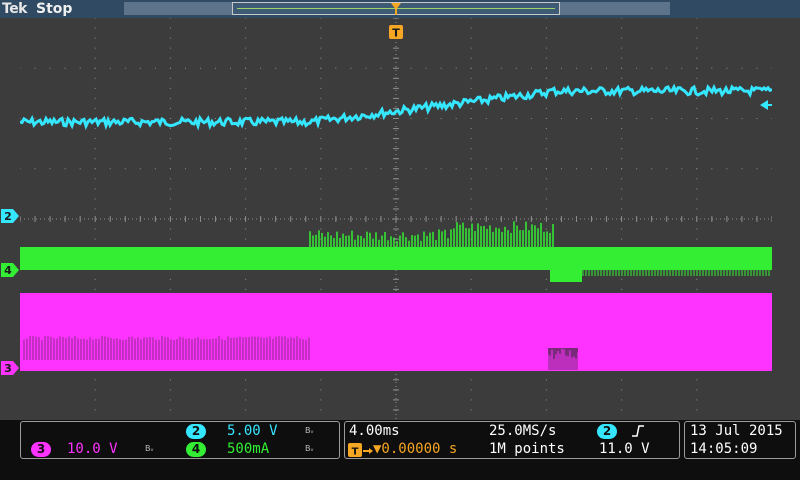 The image size is (800, 480). What do you see at coordinates (766, 105) in the screenshot?
I see `trigger-level-marker` at bounding box center [766, 105].